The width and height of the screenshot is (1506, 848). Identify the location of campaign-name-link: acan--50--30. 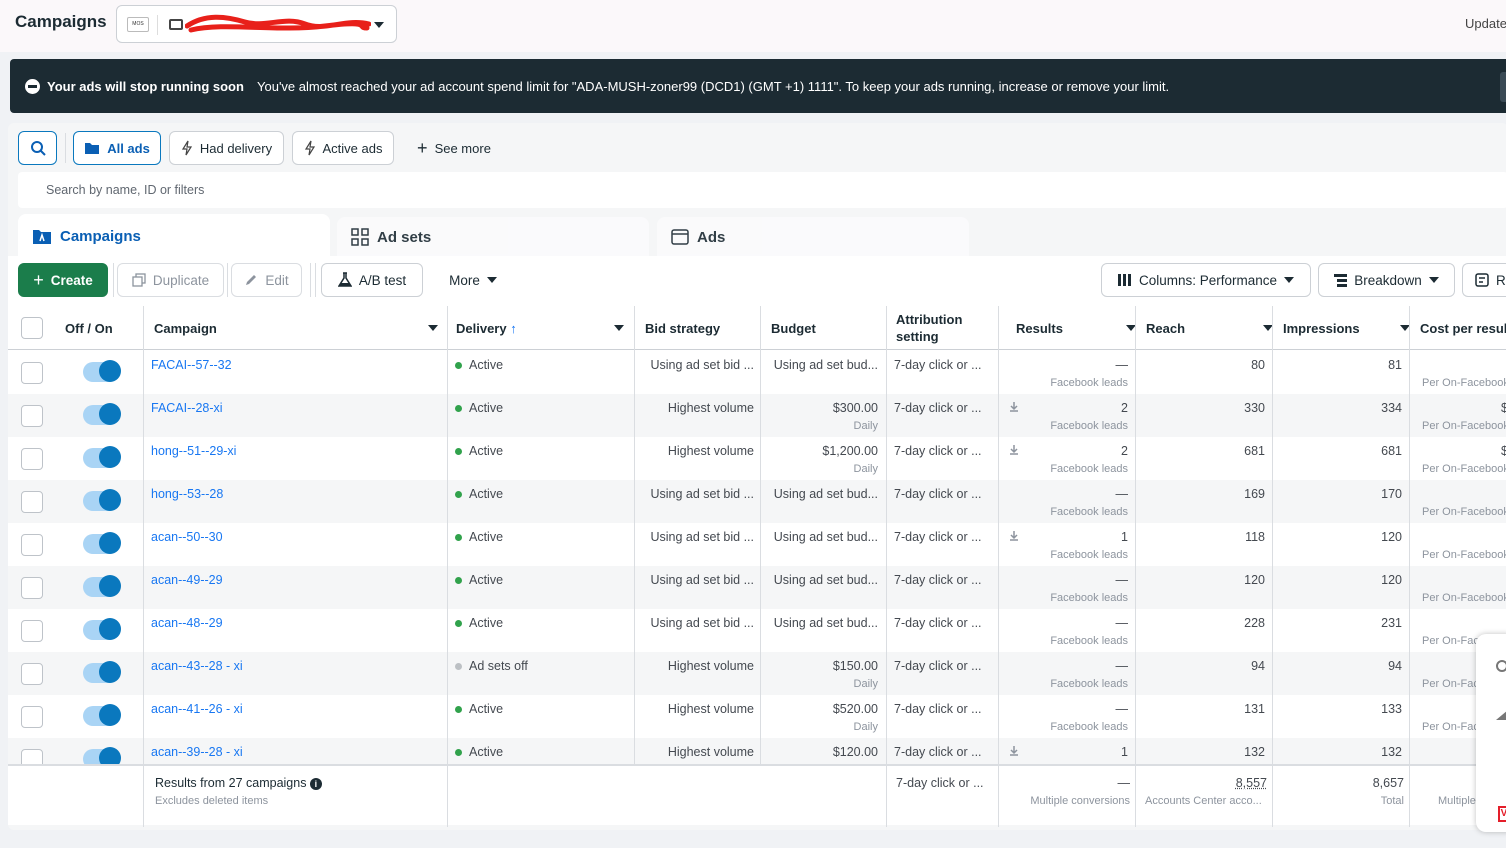
(187, 537).